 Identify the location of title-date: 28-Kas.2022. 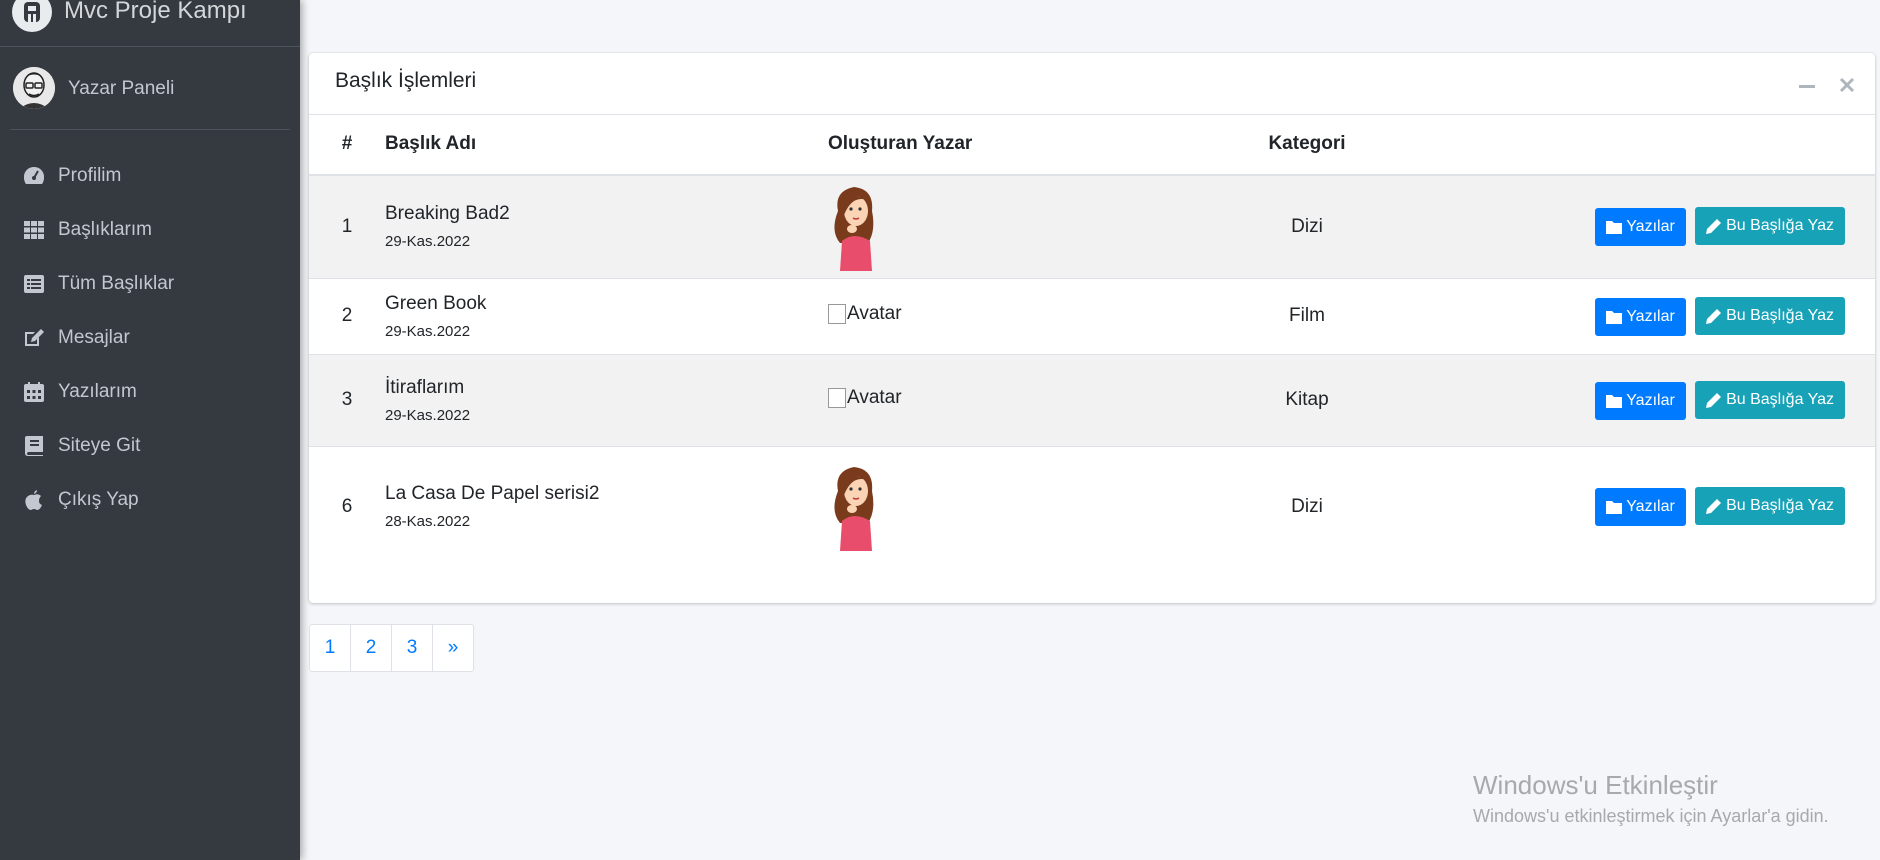
(428, 522).